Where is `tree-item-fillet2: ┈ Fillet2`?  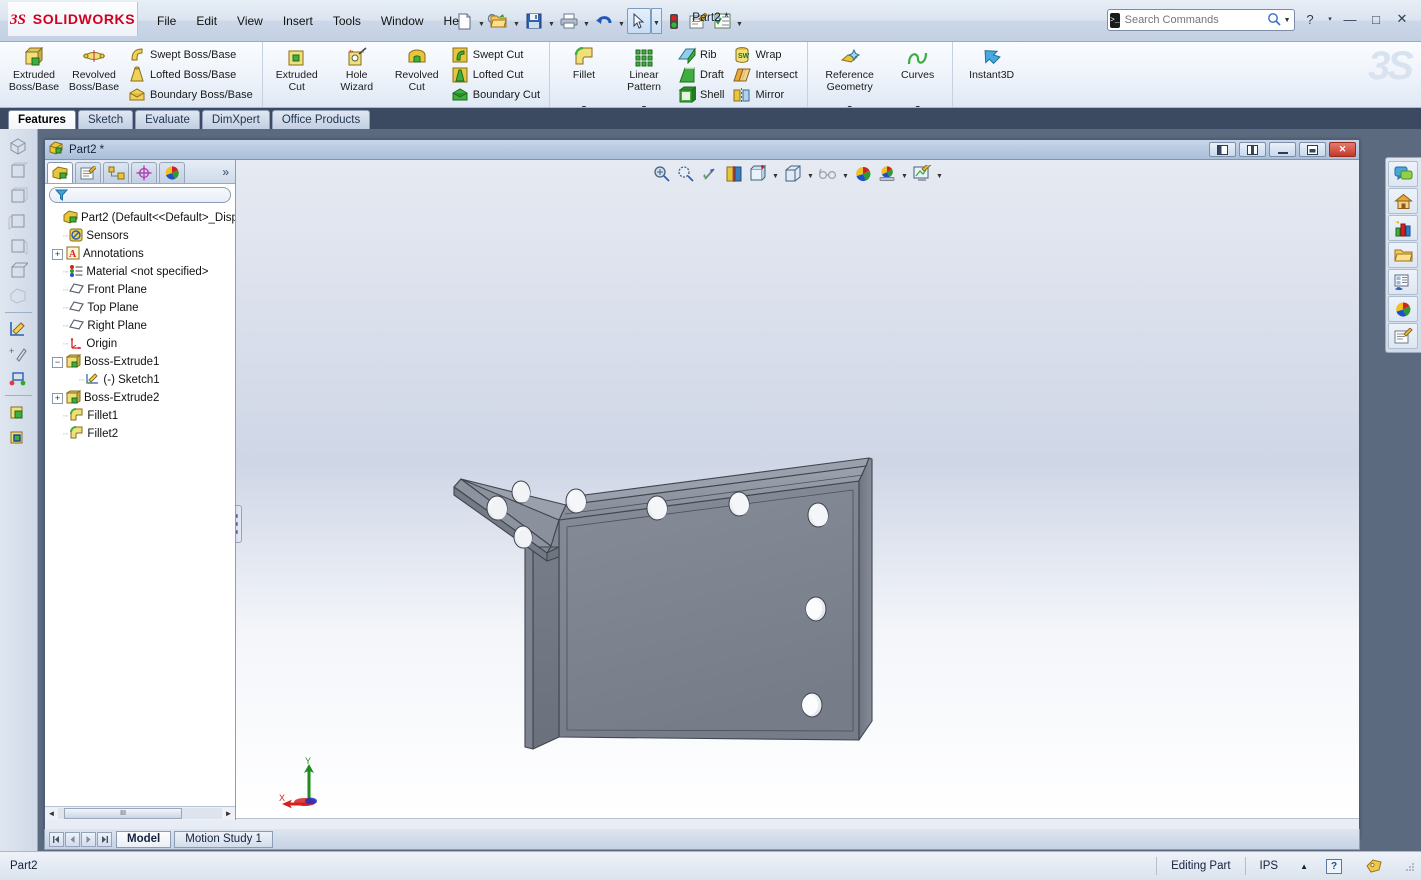
tree-item-fillet2: ┈ Fillet2 is located at coordinates (142, 434).